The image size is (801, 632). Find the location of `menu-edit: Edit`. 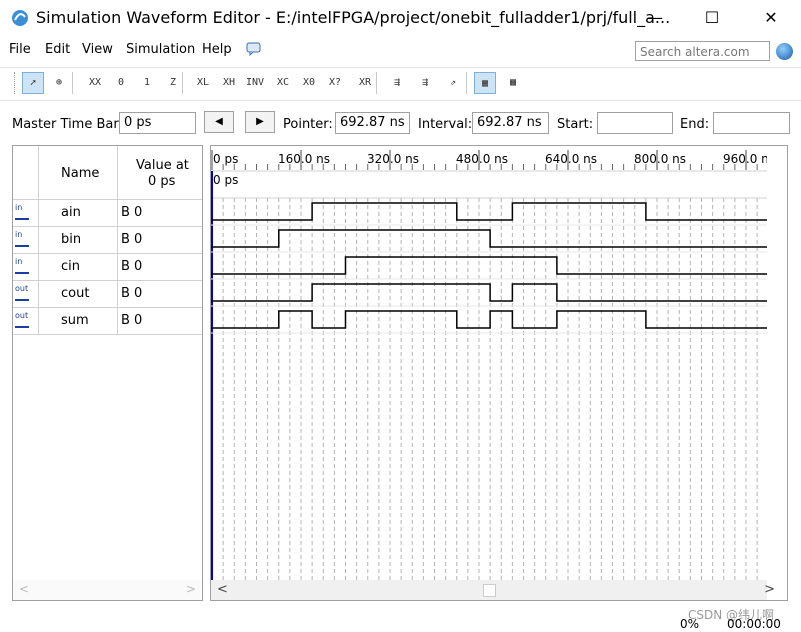

menu-edit: Edit is located at coordinates (57, 49).